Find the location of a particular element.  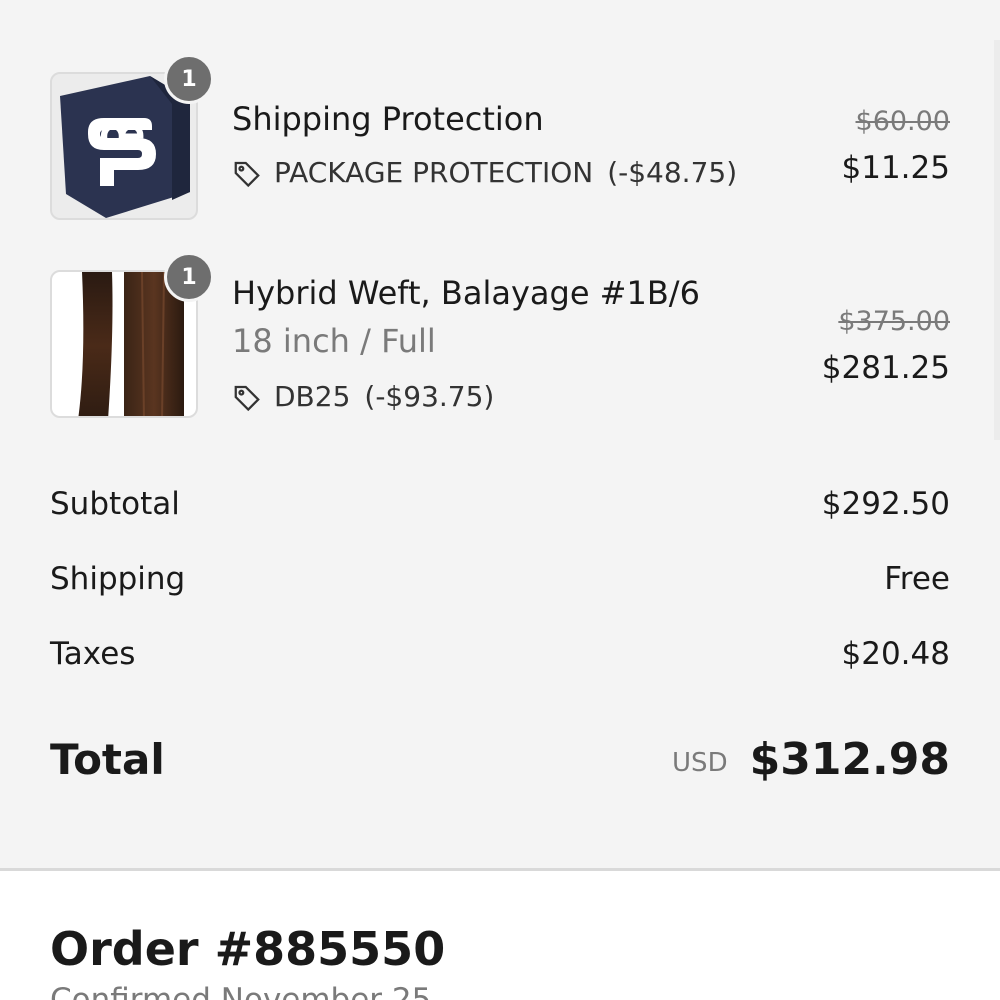

discount-amount: (-$48.75) is located at coordinates (672, 172).